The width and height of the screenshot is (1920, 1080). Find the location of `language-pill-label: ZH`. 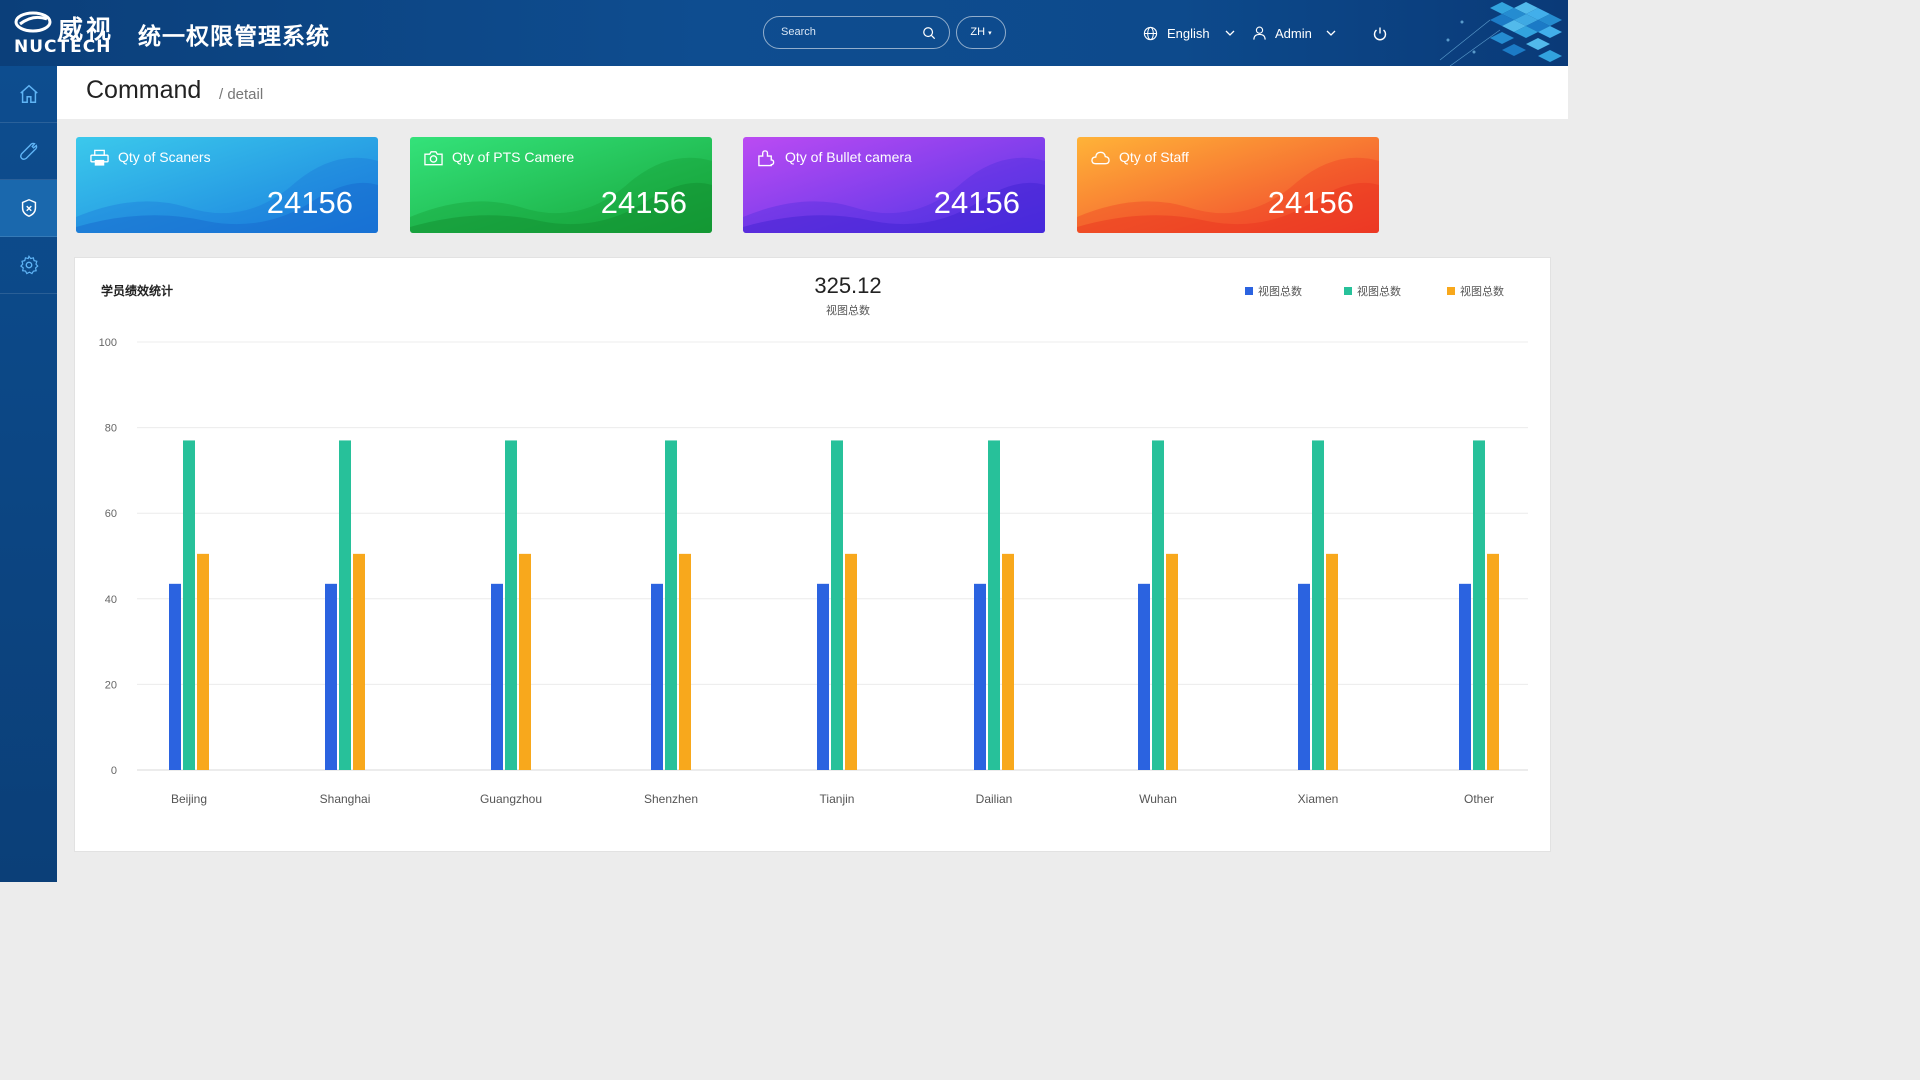

language-pill-label: ZH is located at coordinates (978, 32).